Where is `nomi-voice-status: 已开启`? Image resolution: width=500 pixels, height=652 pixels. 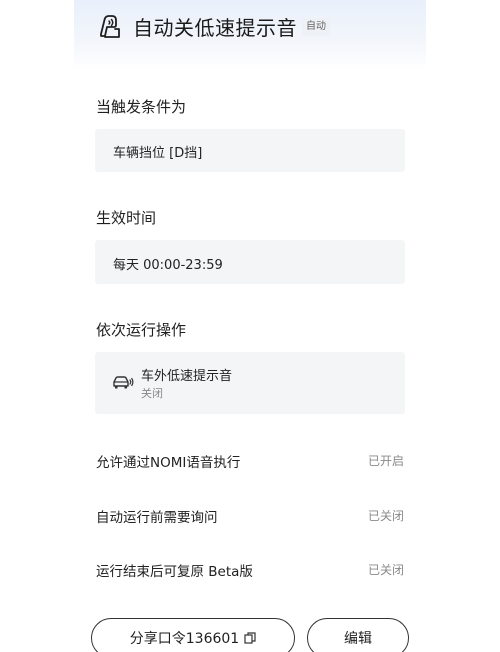
nomi-voice-status: 已开启 is located at coordinates (386, 460).